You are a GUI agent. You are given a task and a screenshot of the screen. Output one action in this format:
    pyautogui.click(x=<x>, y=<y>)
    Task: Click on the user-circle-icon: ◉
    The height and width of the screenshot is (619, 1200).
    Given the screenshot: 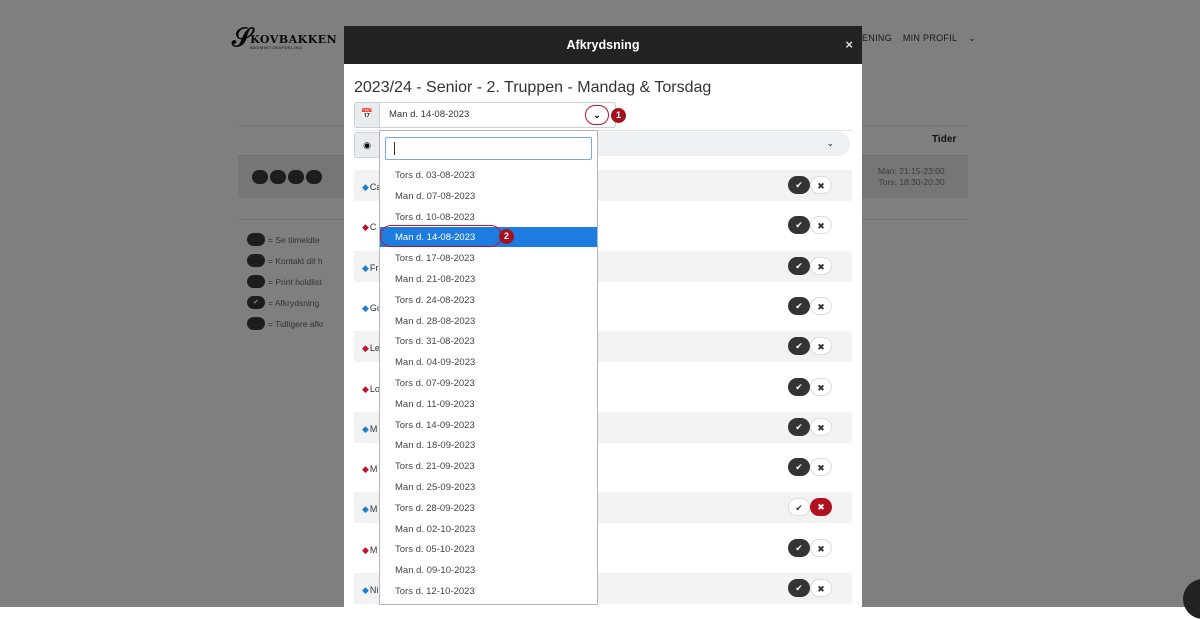 What is the action you would take?
    pyautogui.click(x=367, y=145)
    